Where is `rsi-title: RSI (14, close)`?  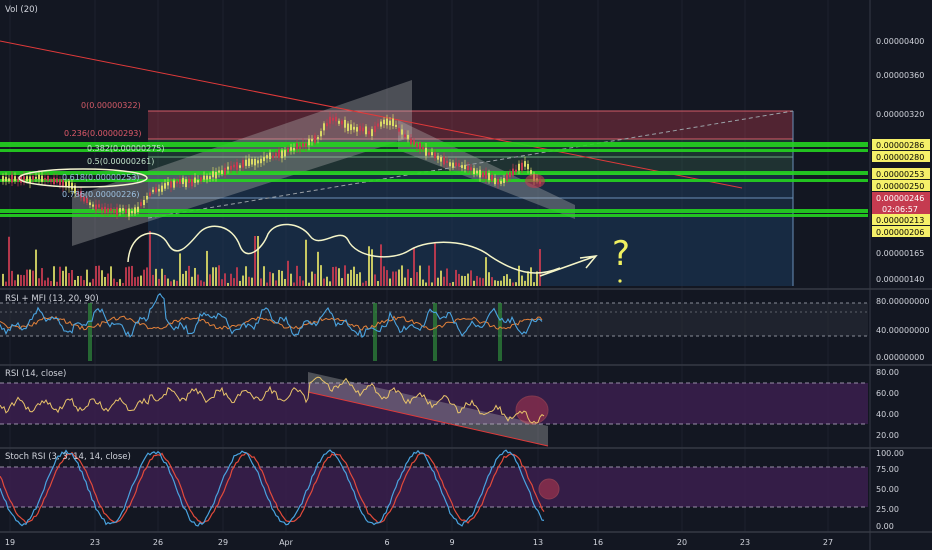
rsi-title: RSI (14, close) is located at coordinates (35, 374).